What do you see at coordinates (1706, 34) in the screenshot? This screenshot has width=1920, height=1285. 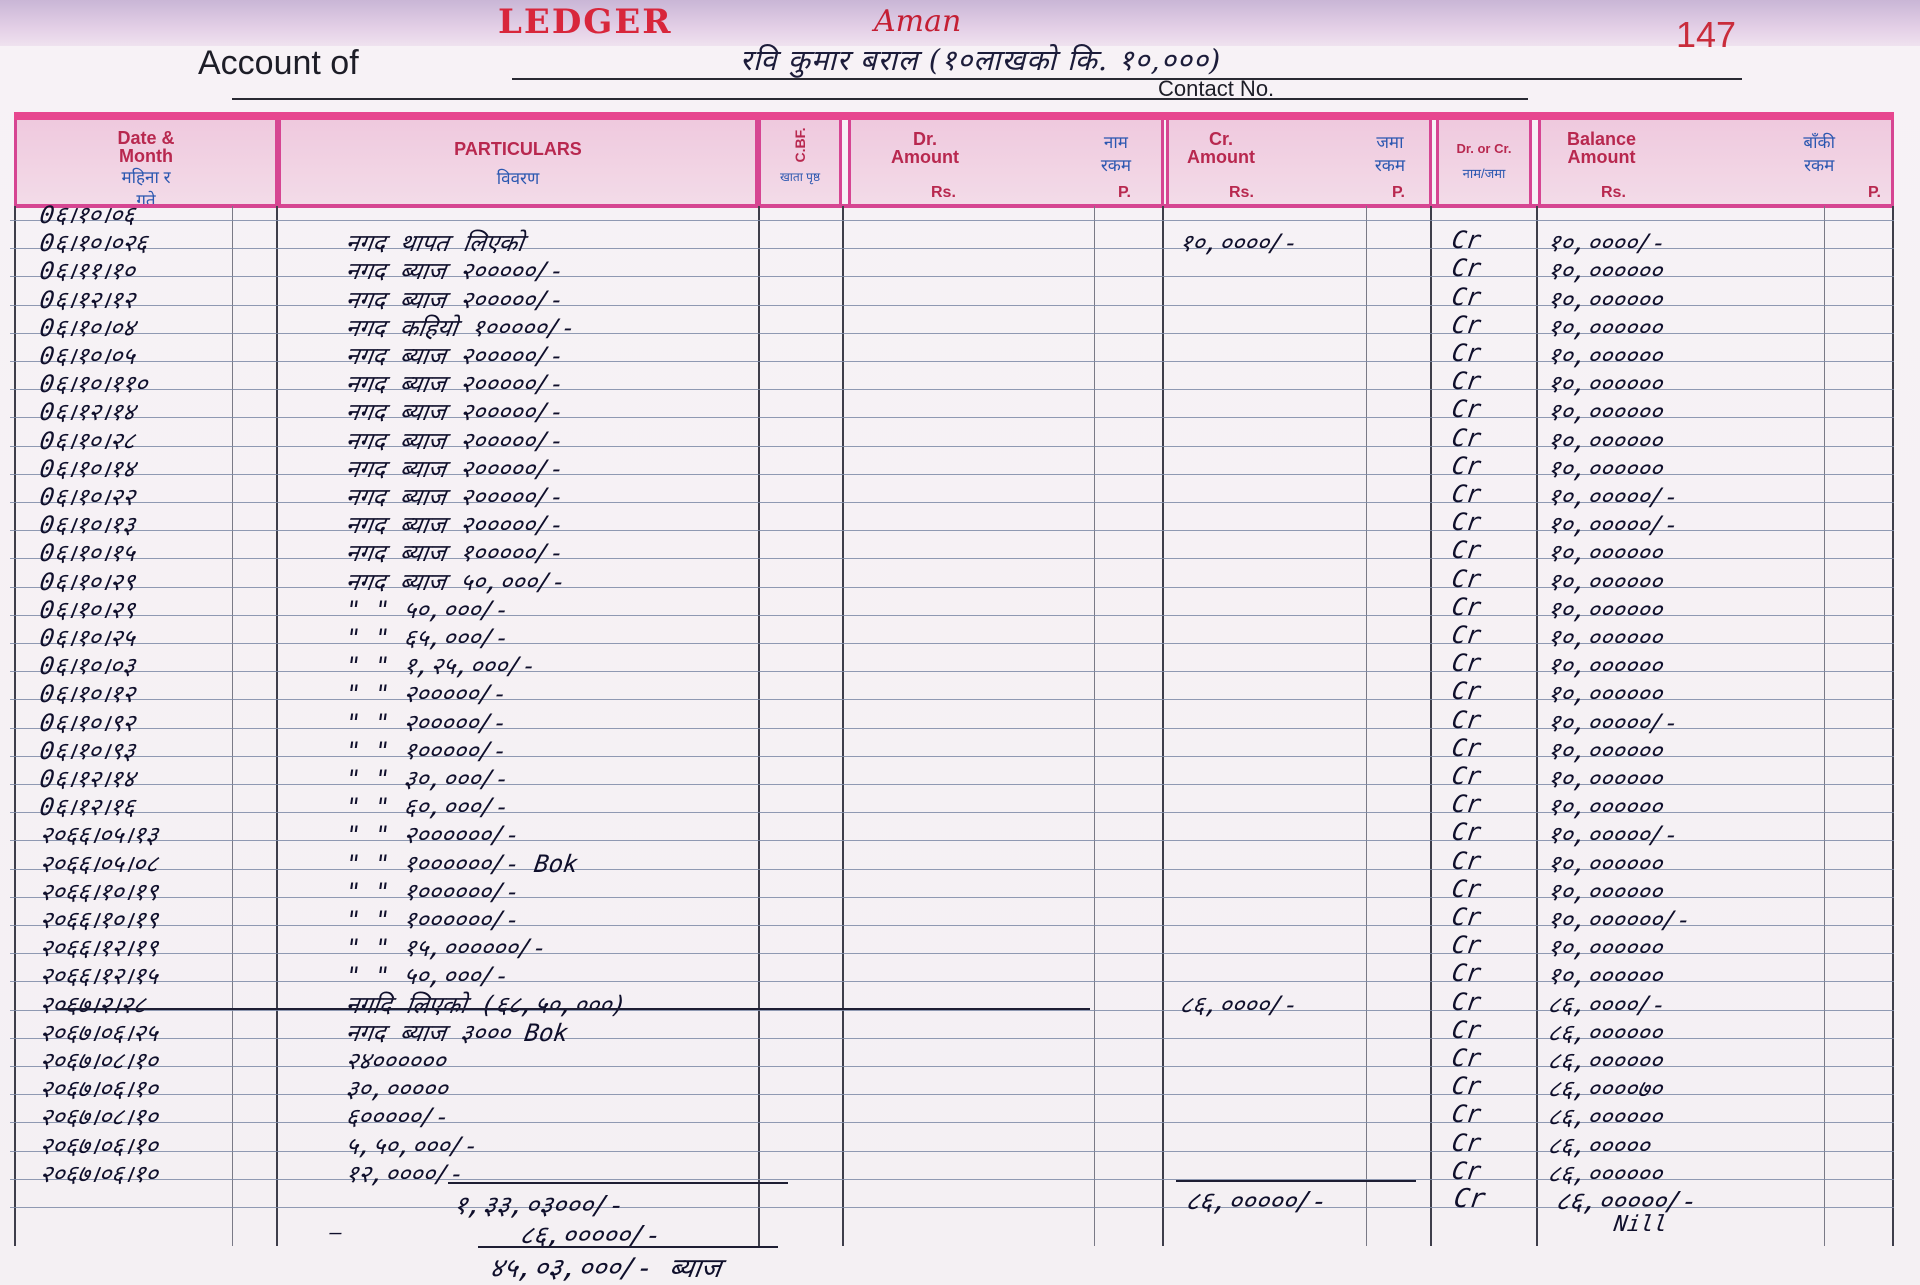 I see `page-number: 147` at bounding box center [1706, 34].